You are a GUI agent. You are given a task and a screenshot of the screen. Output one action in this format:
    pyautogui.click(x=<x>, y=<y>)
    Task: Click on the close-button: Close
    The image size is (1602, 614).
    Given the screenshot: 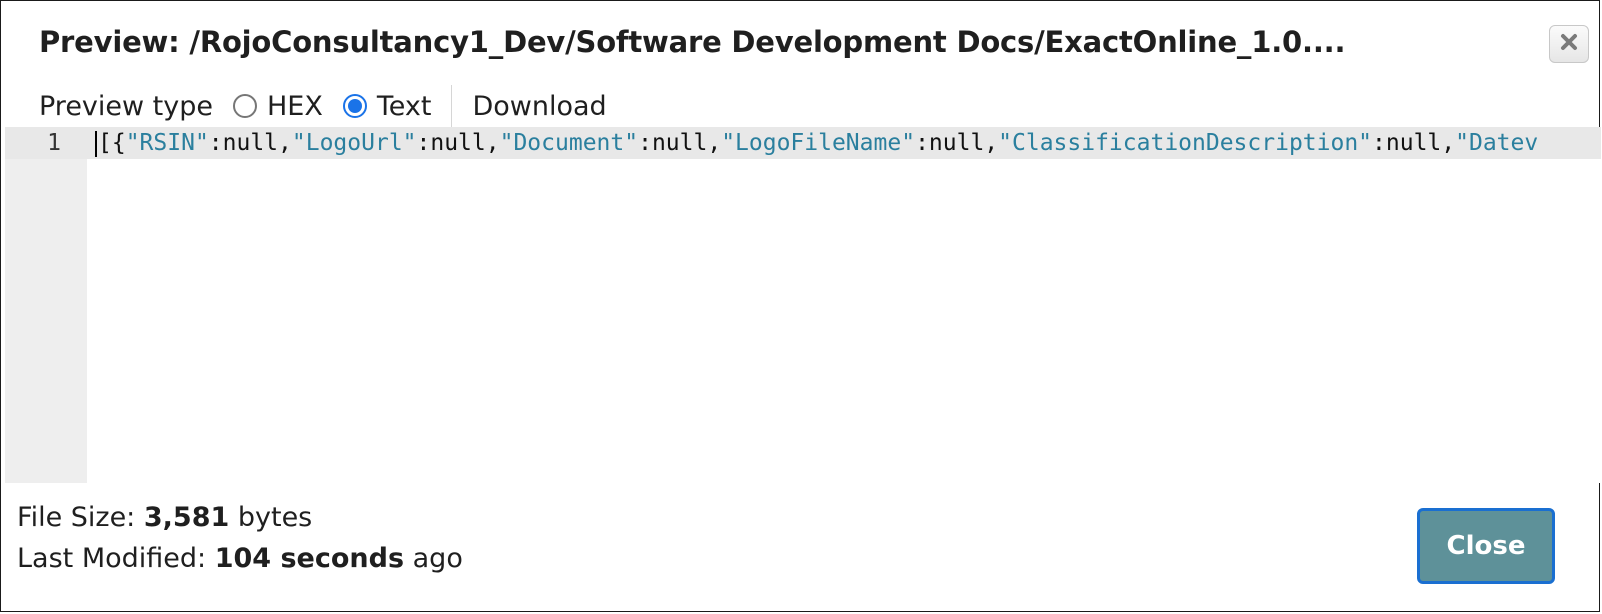 What is the action you would take?
    pyautogui.click(x=1486, y=546)
    